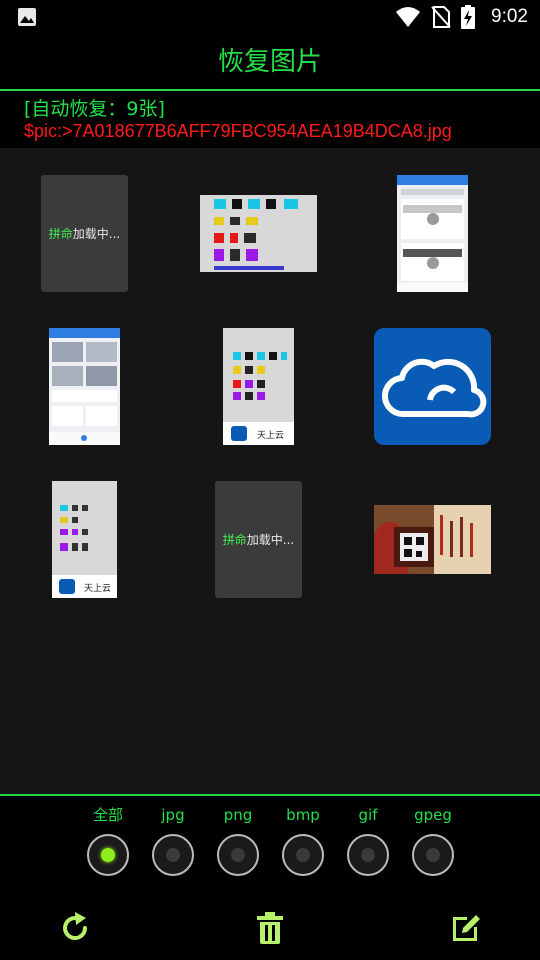  I want to click on cloud-icon, so click(434, 388).